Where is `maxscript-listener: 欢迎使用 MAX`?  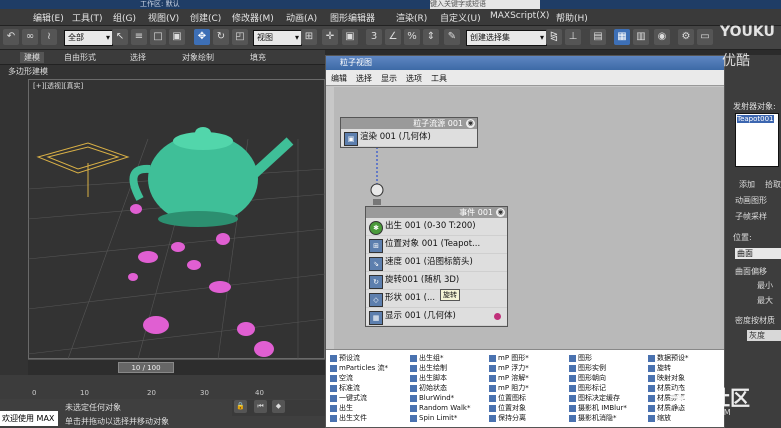 maxscript-listener: 欢迎使用 MAX is located at coordinates (29, 418).